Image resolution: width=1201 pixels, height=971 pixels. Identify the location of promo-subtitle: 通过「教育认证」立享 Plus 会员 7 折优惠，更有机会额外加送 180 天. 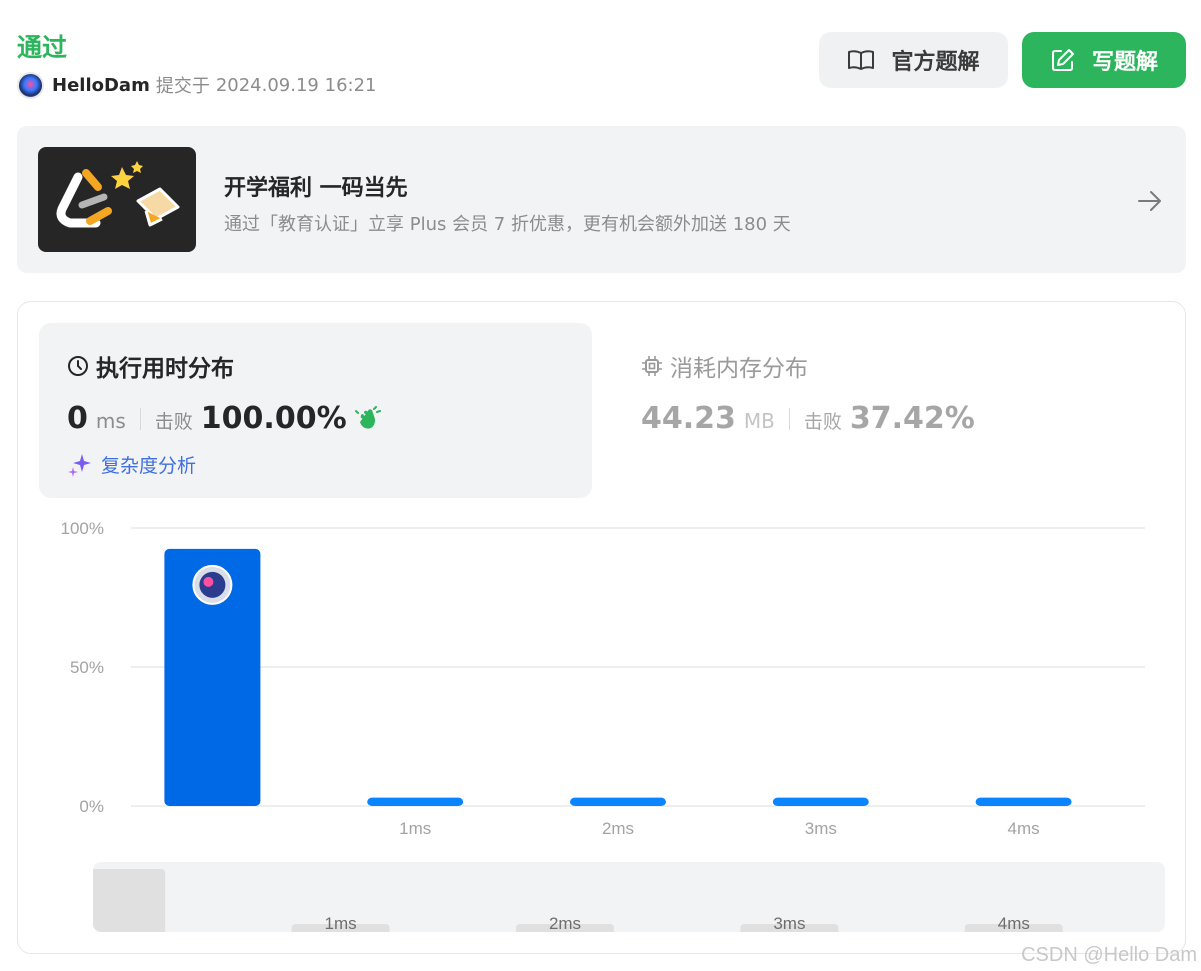
(507, 224).